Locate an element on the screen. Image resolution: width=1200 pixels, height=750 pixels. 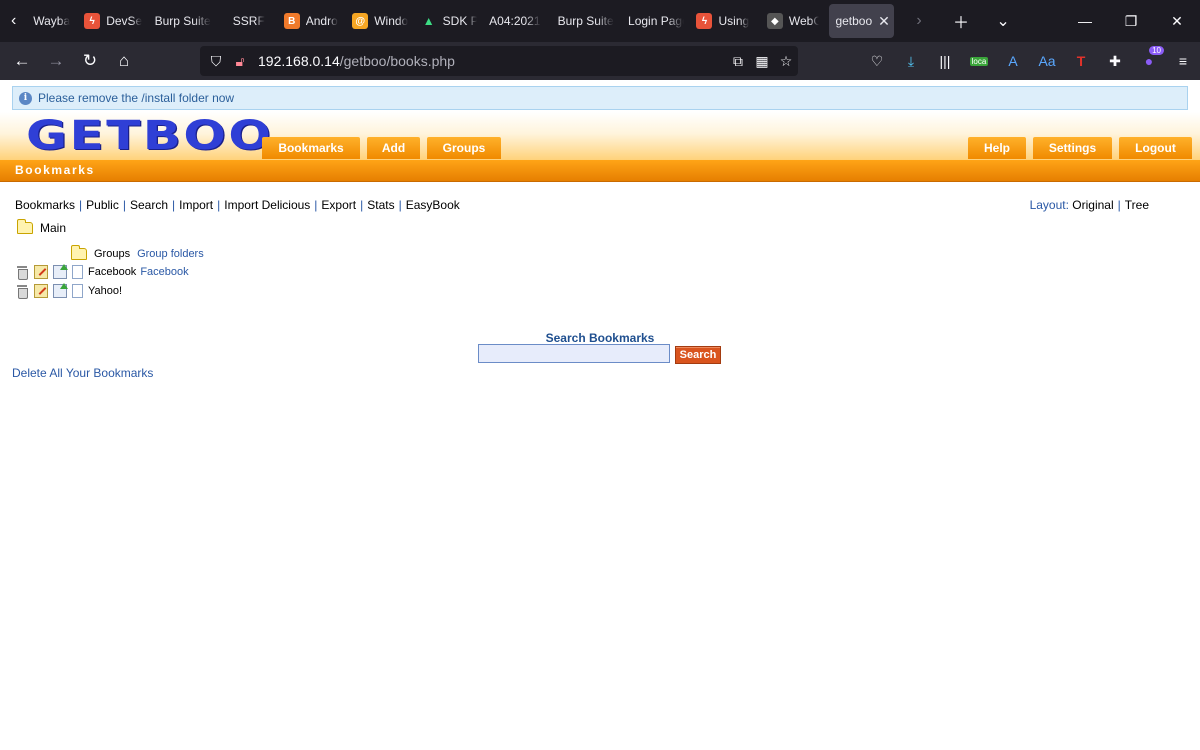
search-title: Search Bookmarks is located at coordinates (600, 338).